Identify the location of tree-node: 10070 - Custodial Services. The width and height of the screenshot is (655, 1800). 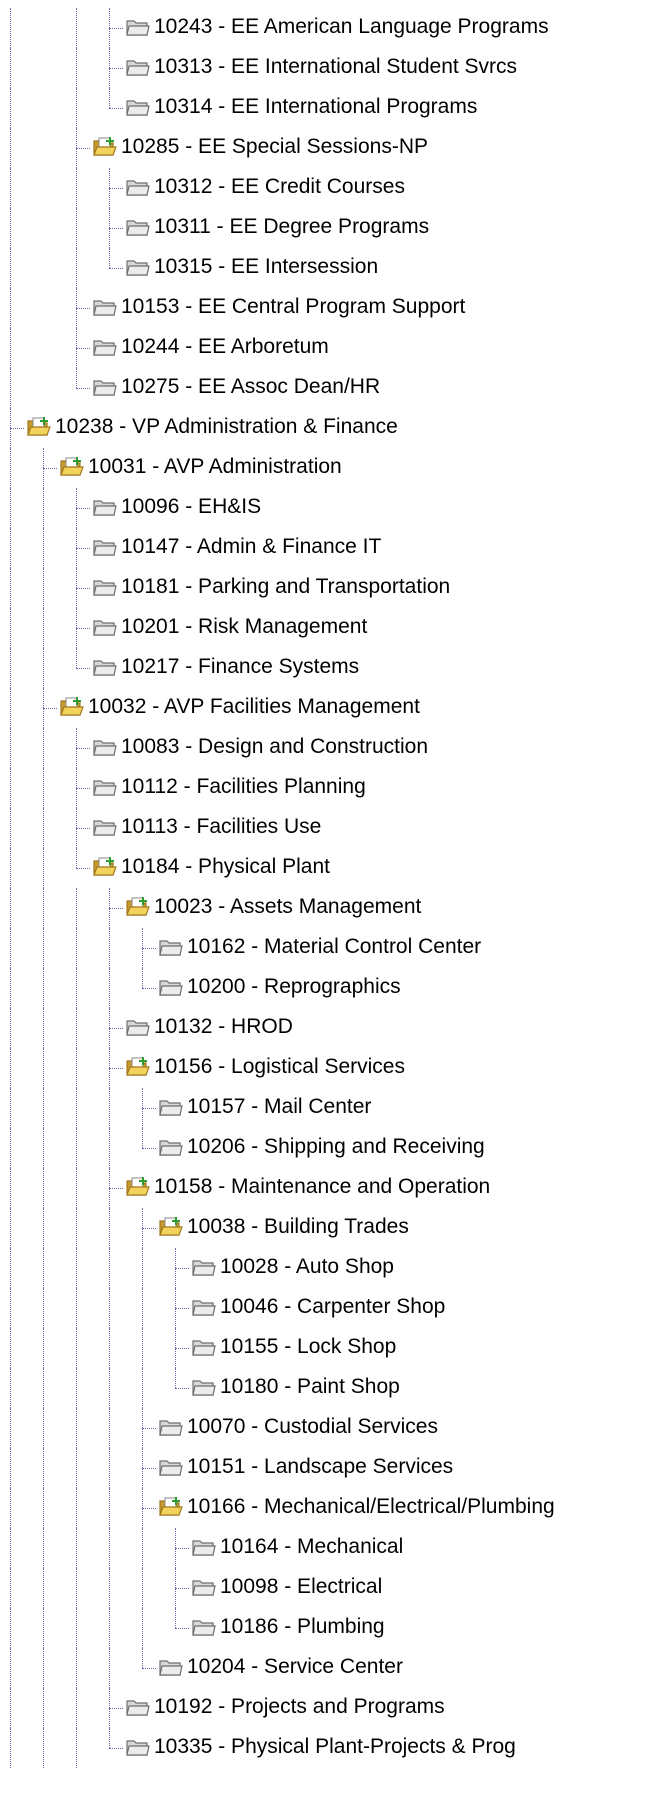
(327, 1428).